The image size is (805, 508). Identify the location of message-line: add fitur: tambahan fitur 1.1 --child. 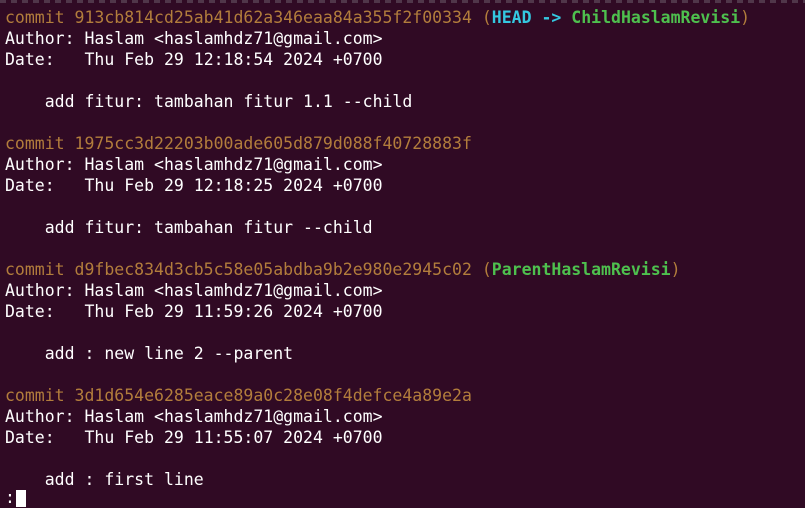
(405, 101).